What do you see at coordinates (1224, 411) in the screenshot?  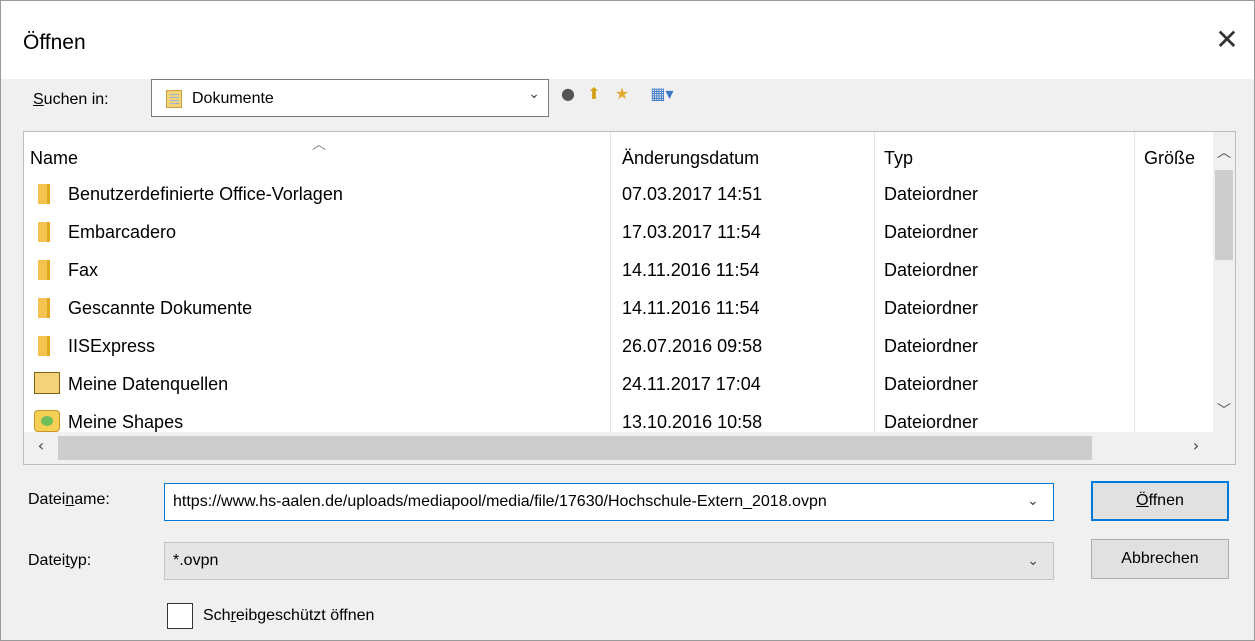 I see `scroll-down-icon: ﹀` at bounding box center [1224, 411].